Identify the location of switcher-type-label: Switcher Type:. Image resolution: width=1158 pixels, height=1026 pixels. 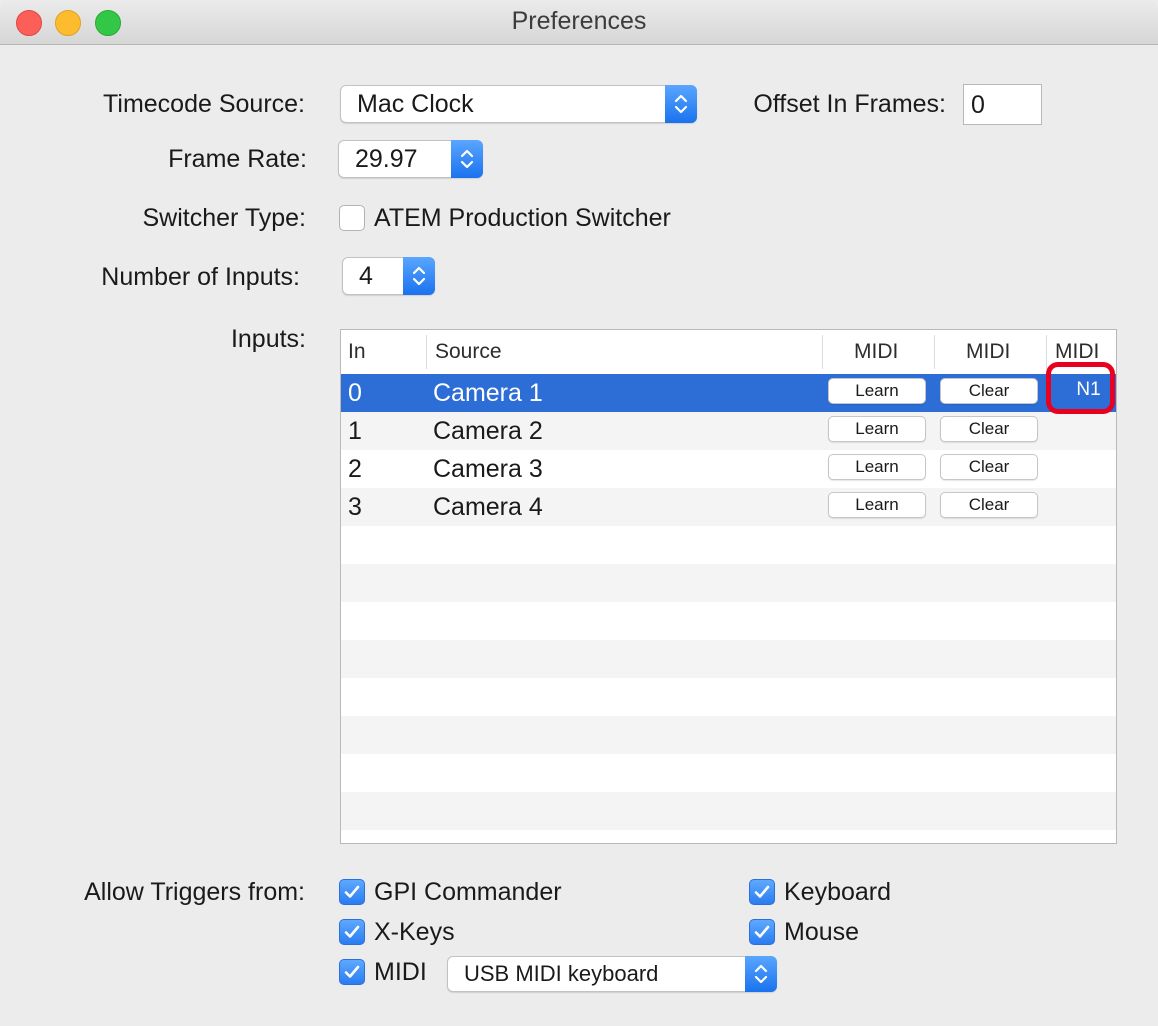
(224, 218).